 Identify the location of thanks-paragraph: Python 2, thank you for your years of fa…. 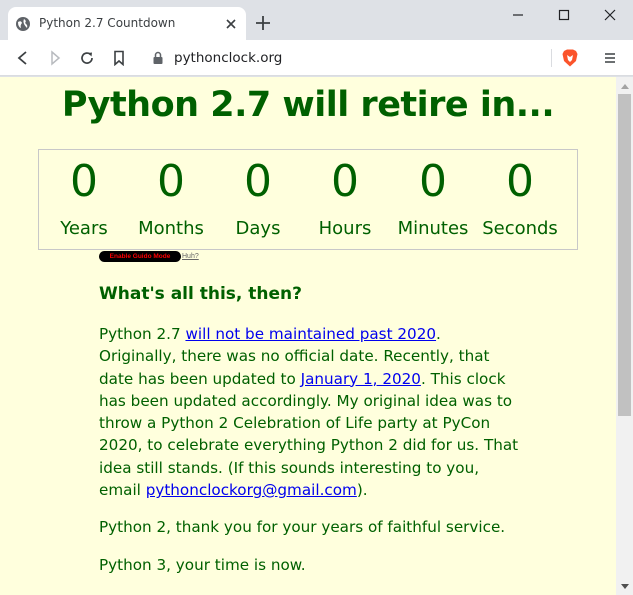
(302, 527).